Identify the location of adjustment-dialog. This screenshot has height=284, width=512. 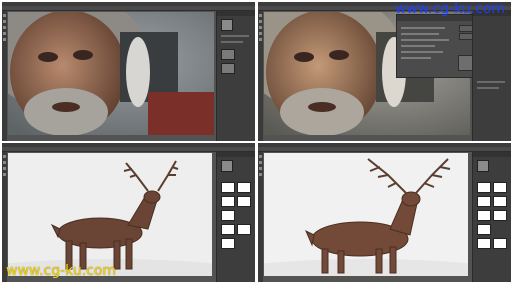
(439, 46).